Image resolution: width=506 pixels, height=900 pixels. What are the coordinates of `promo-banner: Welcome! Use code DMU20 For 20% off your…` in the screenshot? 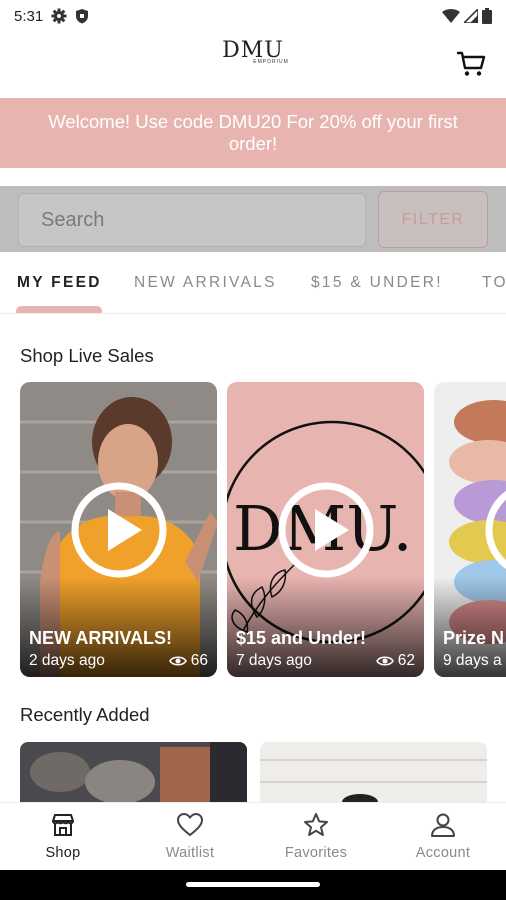 It's located at (253, 133).